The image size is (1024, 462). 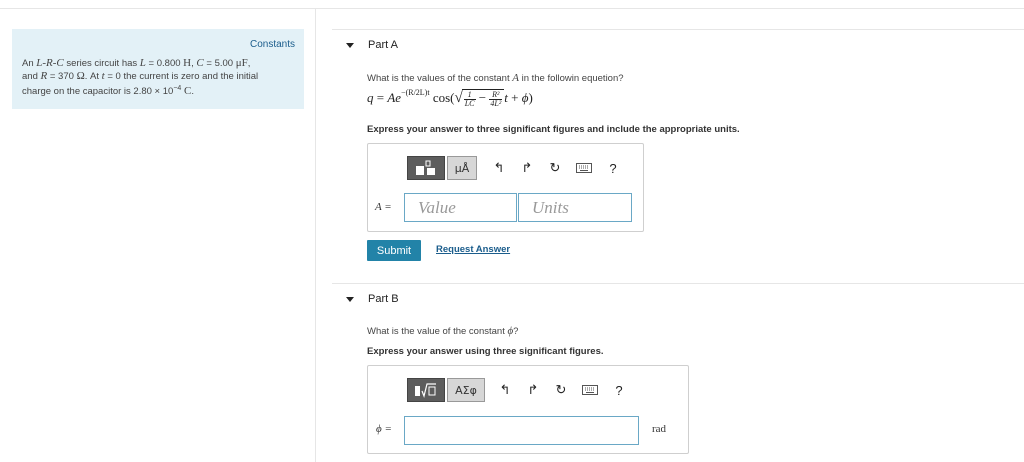 I want to click on resistance-unit: Ω, so click(x=80, y=76).